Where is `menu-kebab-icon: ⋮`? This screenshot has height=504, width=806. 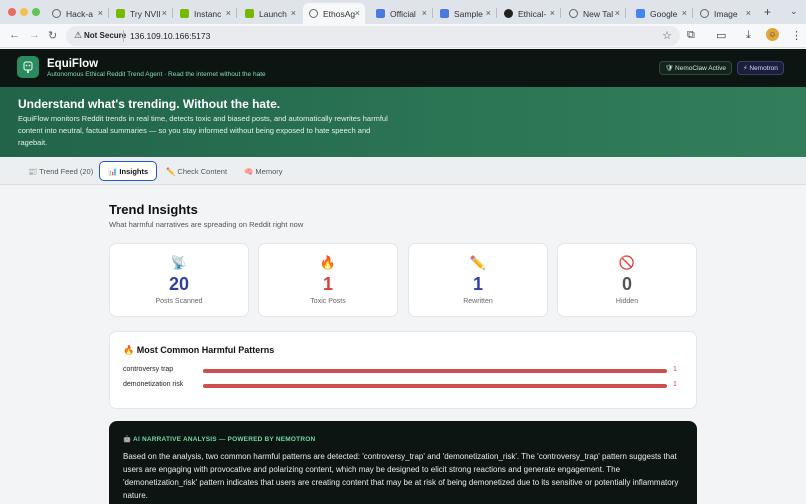 menu-kebab-icon: ⋮ is located at coordinates (796, 35).